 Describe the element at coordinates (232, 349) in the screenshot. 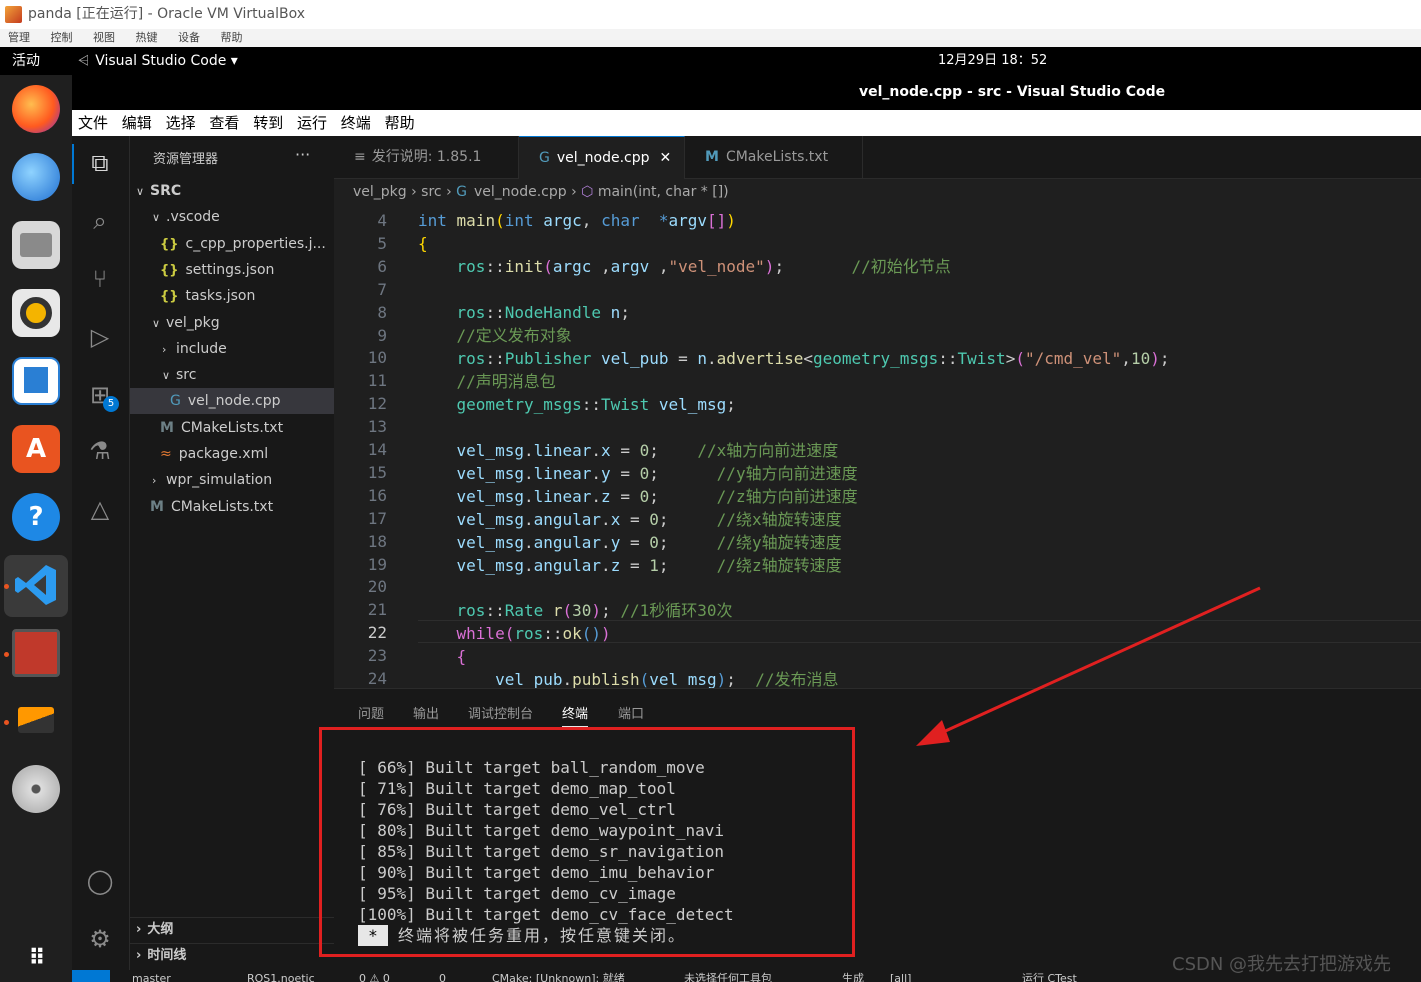

I see `tree-item: › include` at that location.